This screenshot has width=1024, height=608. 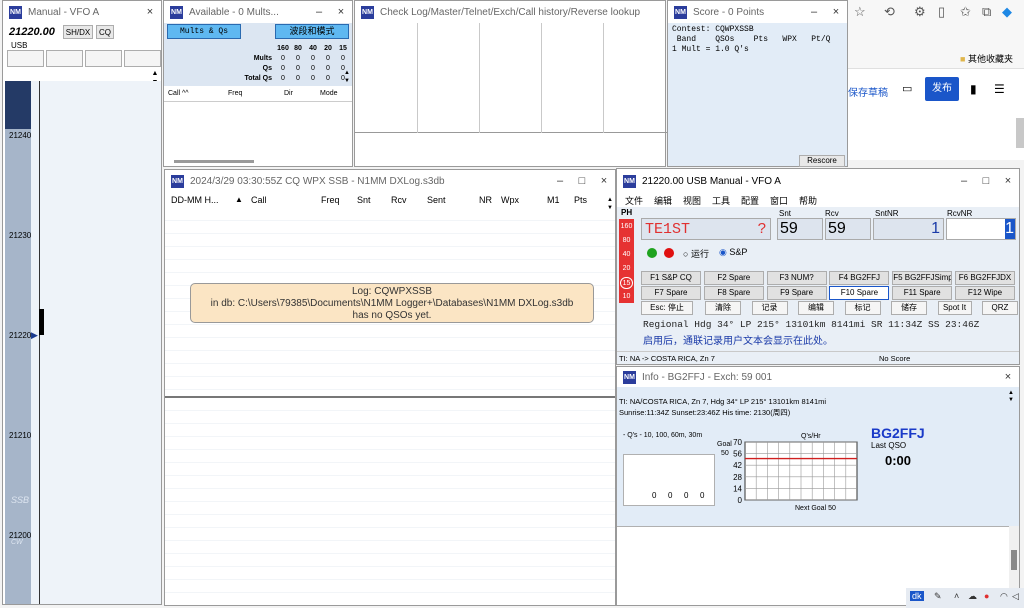 What do you see at coordinates (860, 12) in the screenshot?
I see `star-icon: ☆` at bounding box center [860, 12].